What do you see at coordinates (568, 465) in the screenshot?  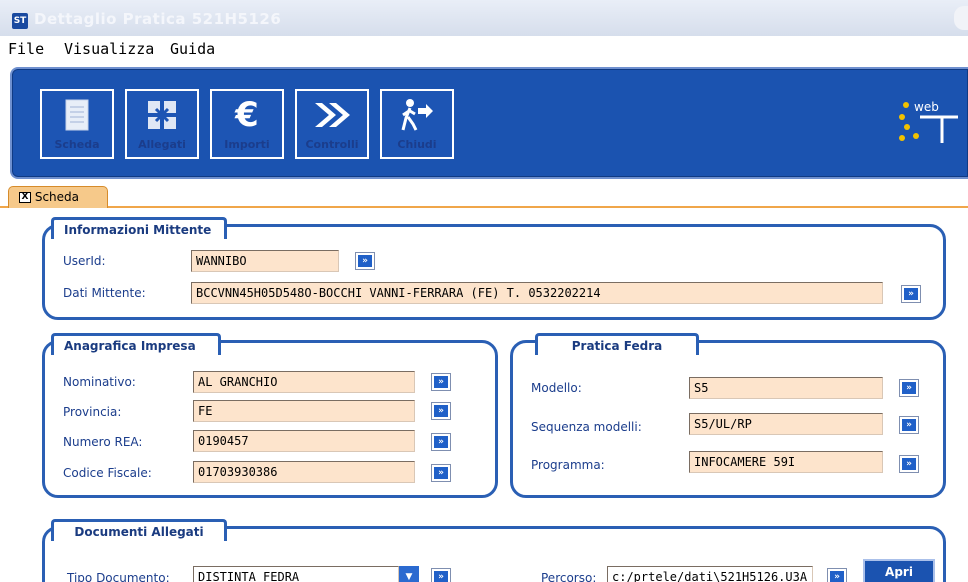 I see `programma-label: Programma:` at bounding box center [568, 465].